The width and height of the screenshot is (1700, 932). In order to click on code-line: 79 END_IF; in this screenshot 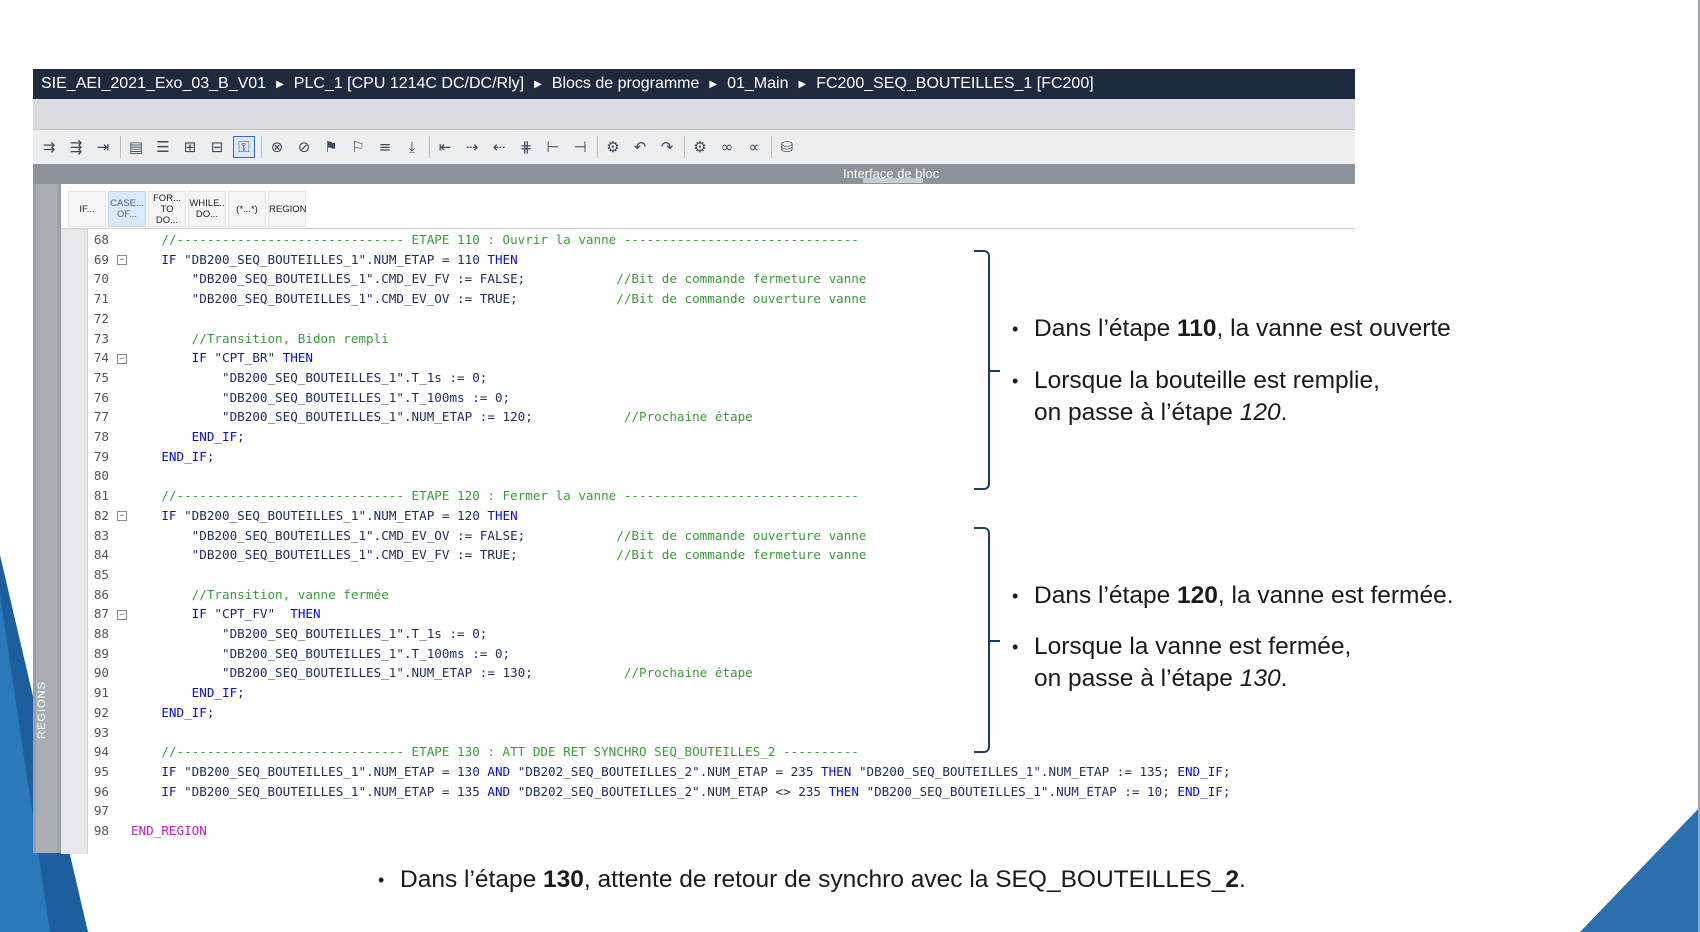, I will do `click(151, 457)`.